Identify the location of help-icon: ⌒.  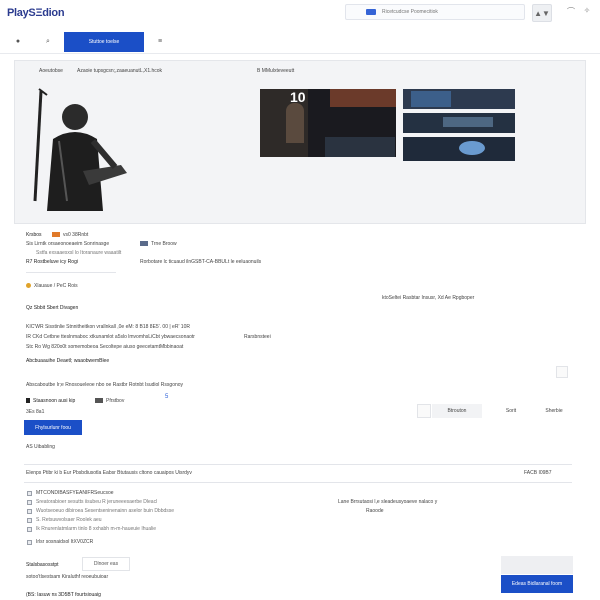
(571, 11).